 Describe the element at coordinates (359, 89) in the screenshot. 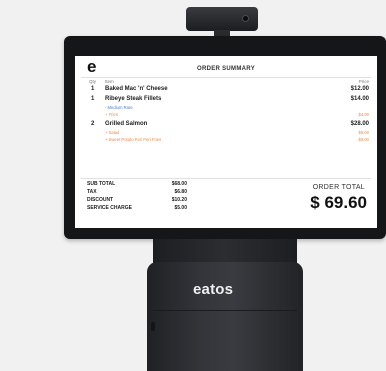

I see `item-price: $12.00` at that location.